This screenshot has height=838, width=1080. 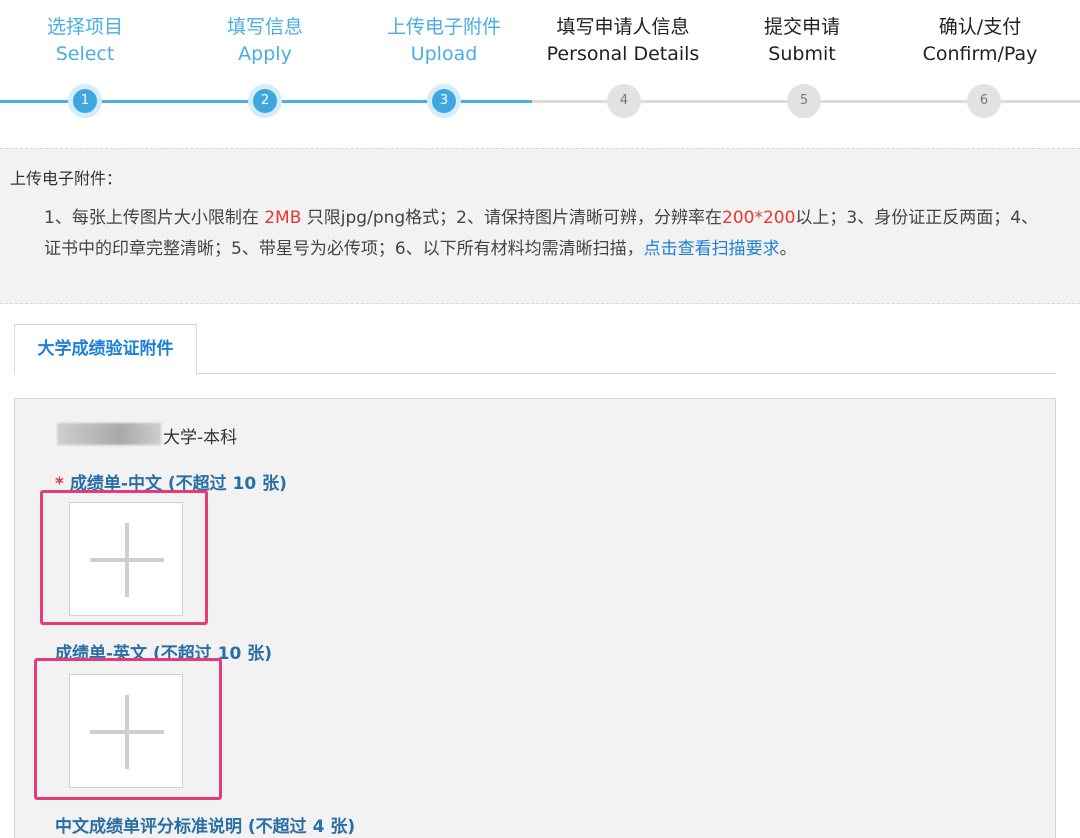 I want to click on step-1-indicator: 1, so click(x=85, y=101).